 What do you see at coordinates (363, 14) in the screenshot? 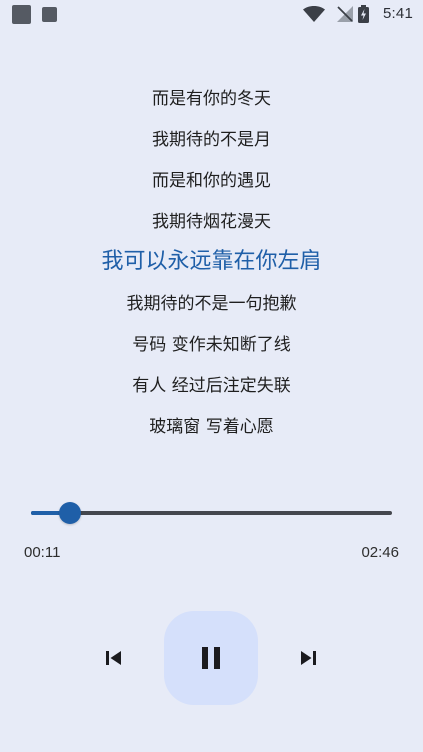
I see `battery-charging-icon` at bounding box center [363, 14].